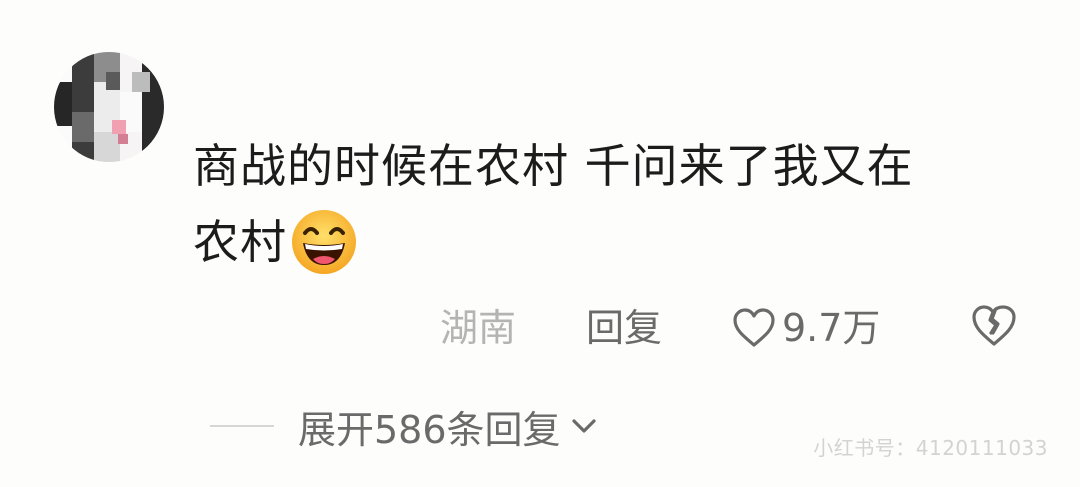 The width and height of the screenshot is (1080, 487). What do you see at coordinates (994, 325) in the screenshot?
I see `broken-heart-icon` at bounding box center [994, 325].